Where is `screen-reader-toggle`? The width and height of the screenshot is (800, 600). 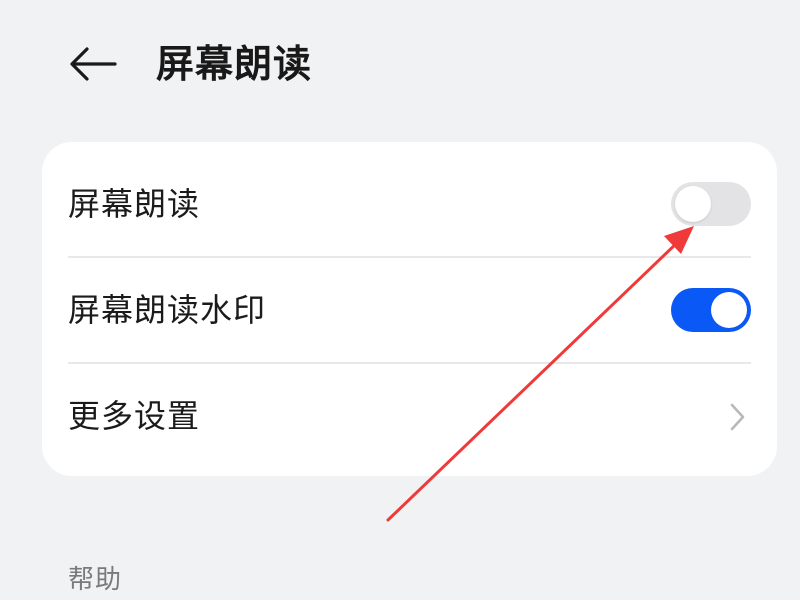
screen-reader-toggle is located at coordinates (711, 204).